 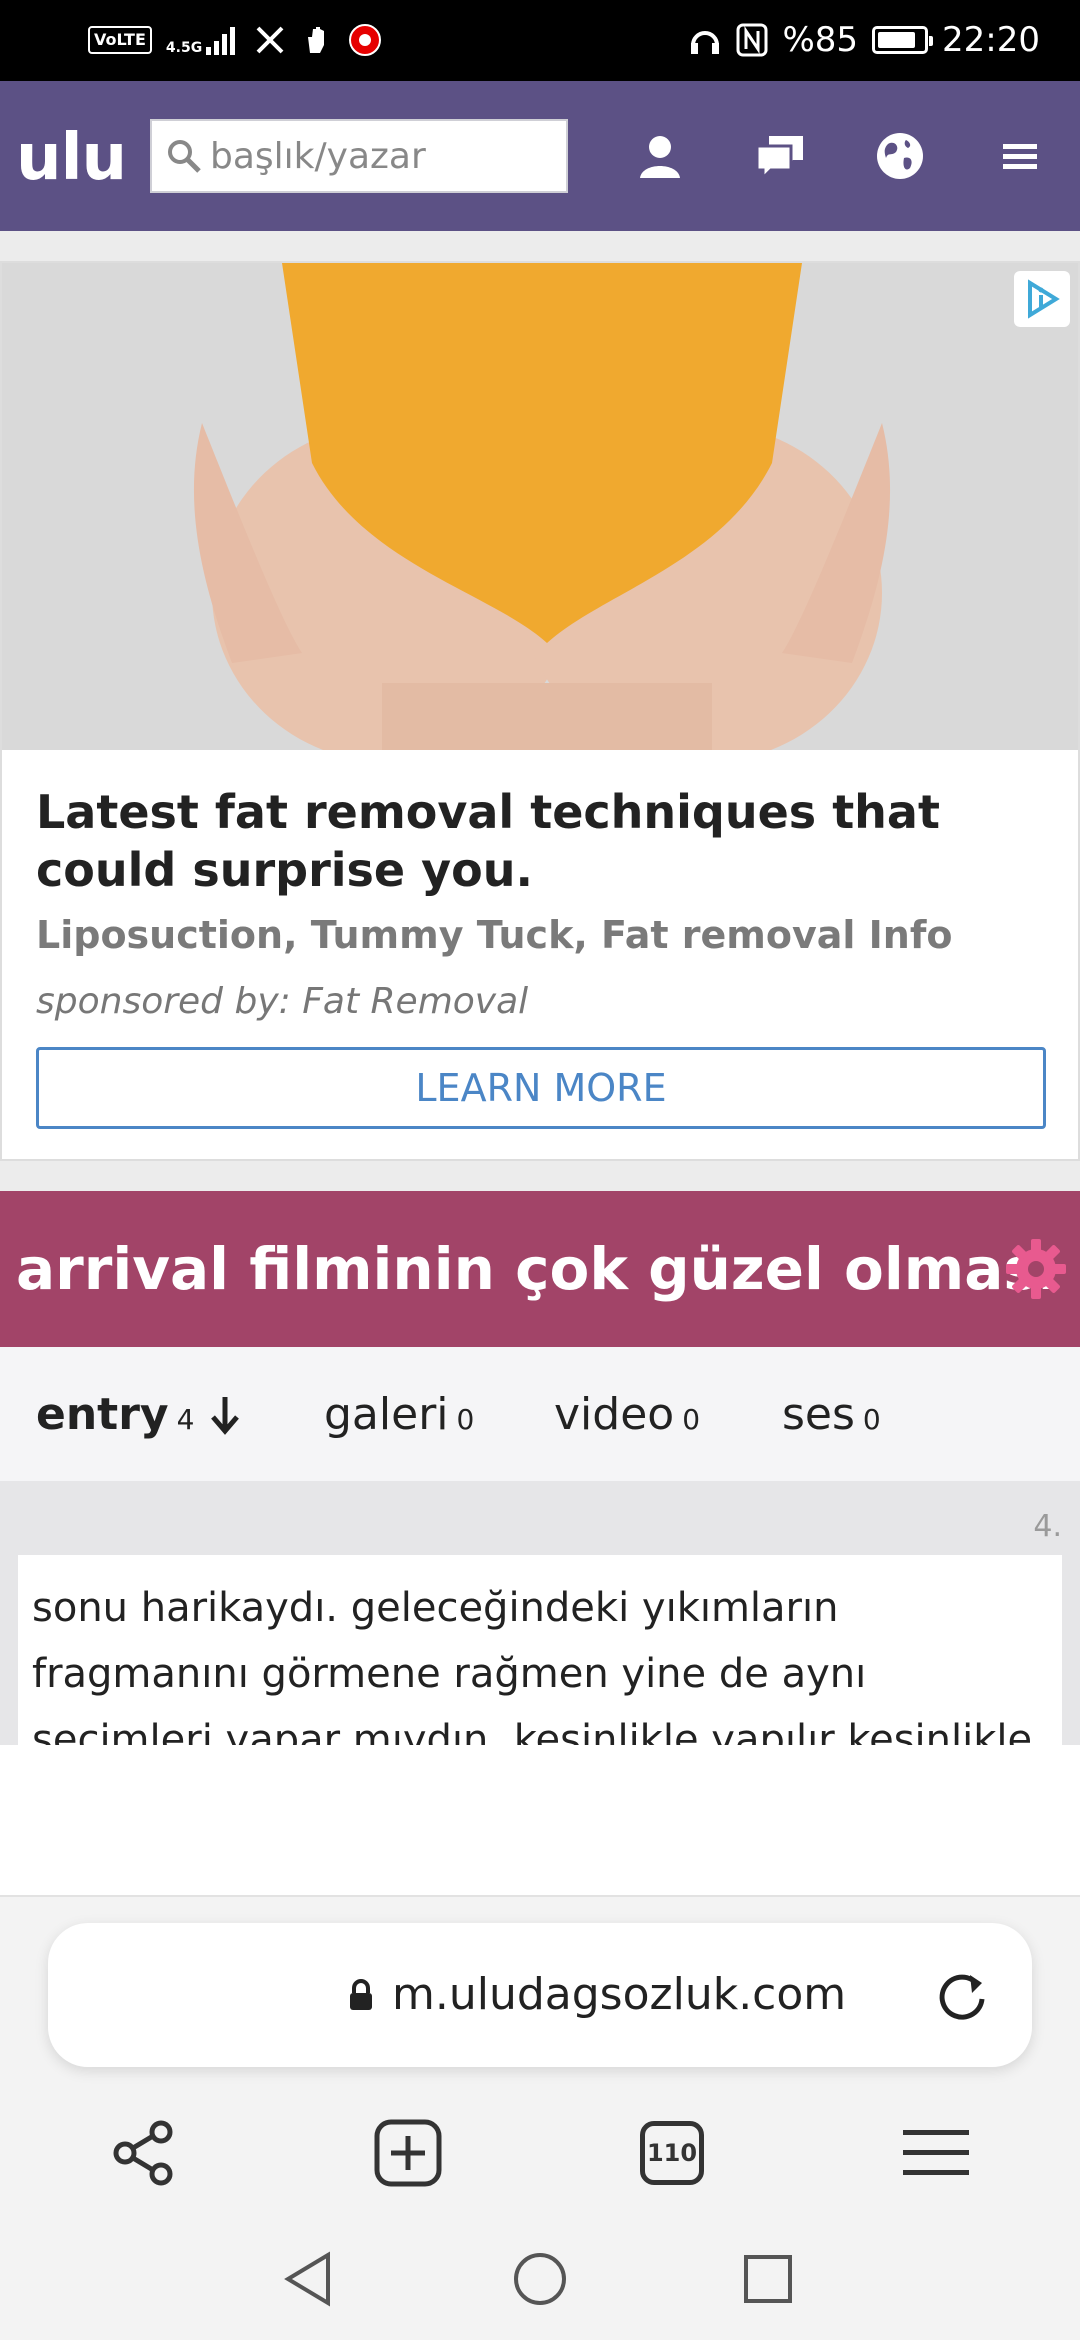 What do you see at coordinates (184, 156) in the screenshot?
I see `search-icon` at bounding box center [184, 156].